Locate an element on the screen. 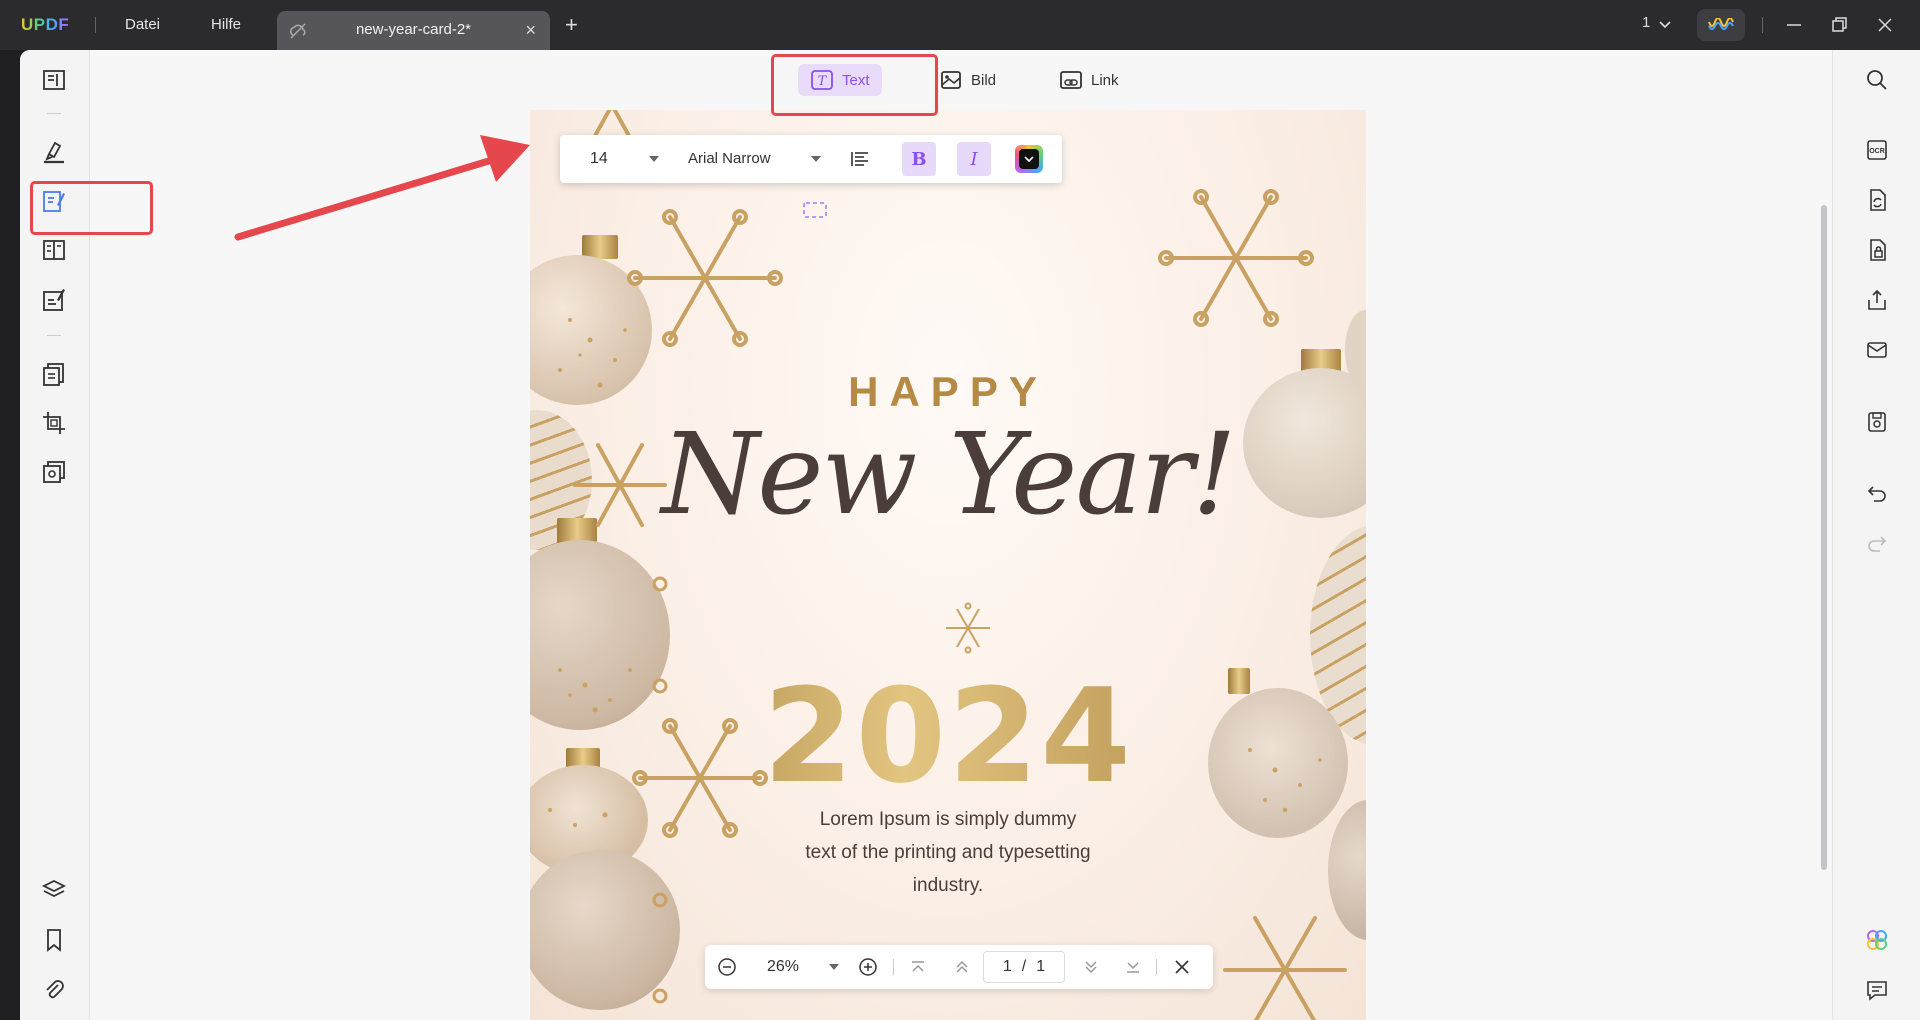 Image resolution: width=1920 pixels, height=1020 pixels. image-icon is located at coordinates (951, 80).